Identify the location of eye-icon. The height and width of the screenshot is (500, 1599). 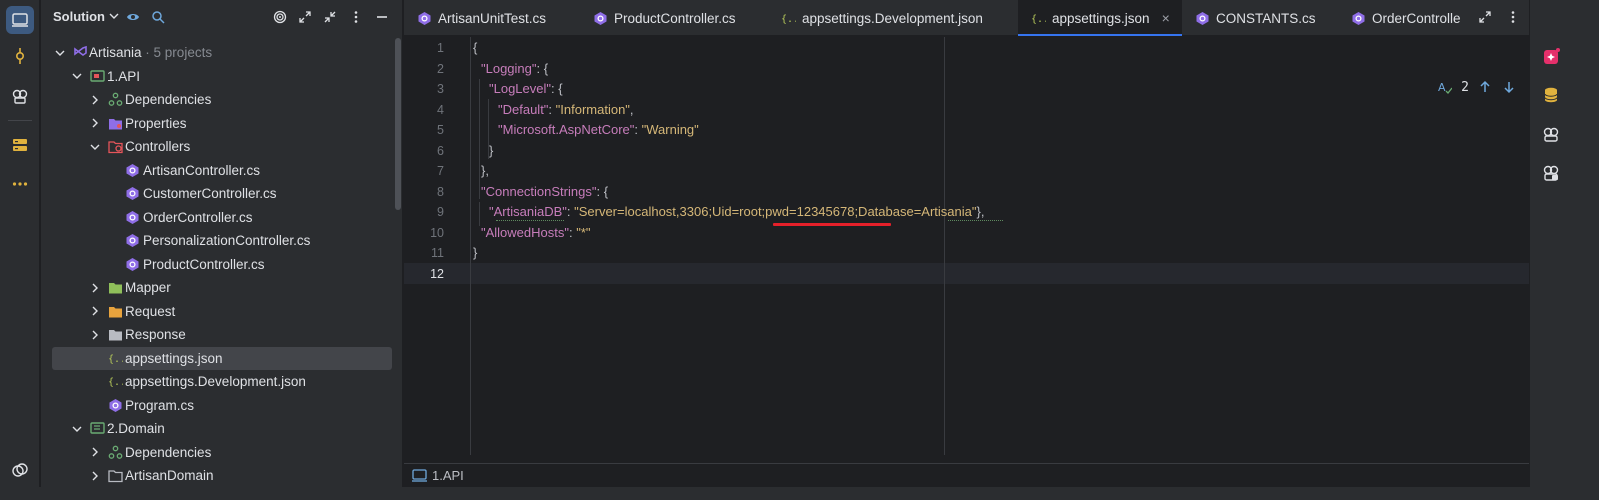
(133, 17).